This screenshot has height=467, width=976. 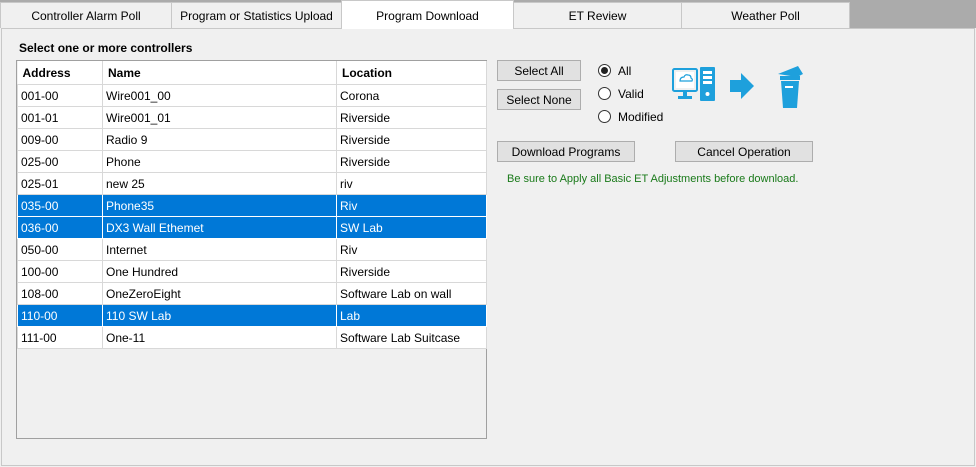 I want to click on cell-name: 110 SW Lab, so click(x=219, y=315).